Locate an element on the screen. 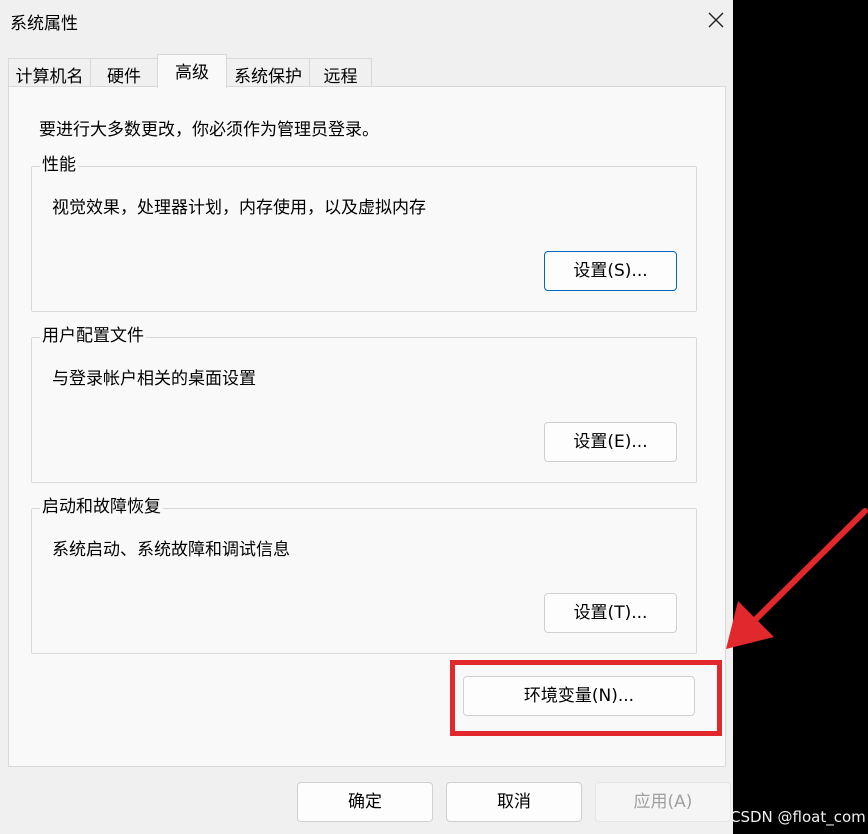 Image resolution: width=868 pixels, height=834 pixels. close-button is located at coordinates (716, 20).